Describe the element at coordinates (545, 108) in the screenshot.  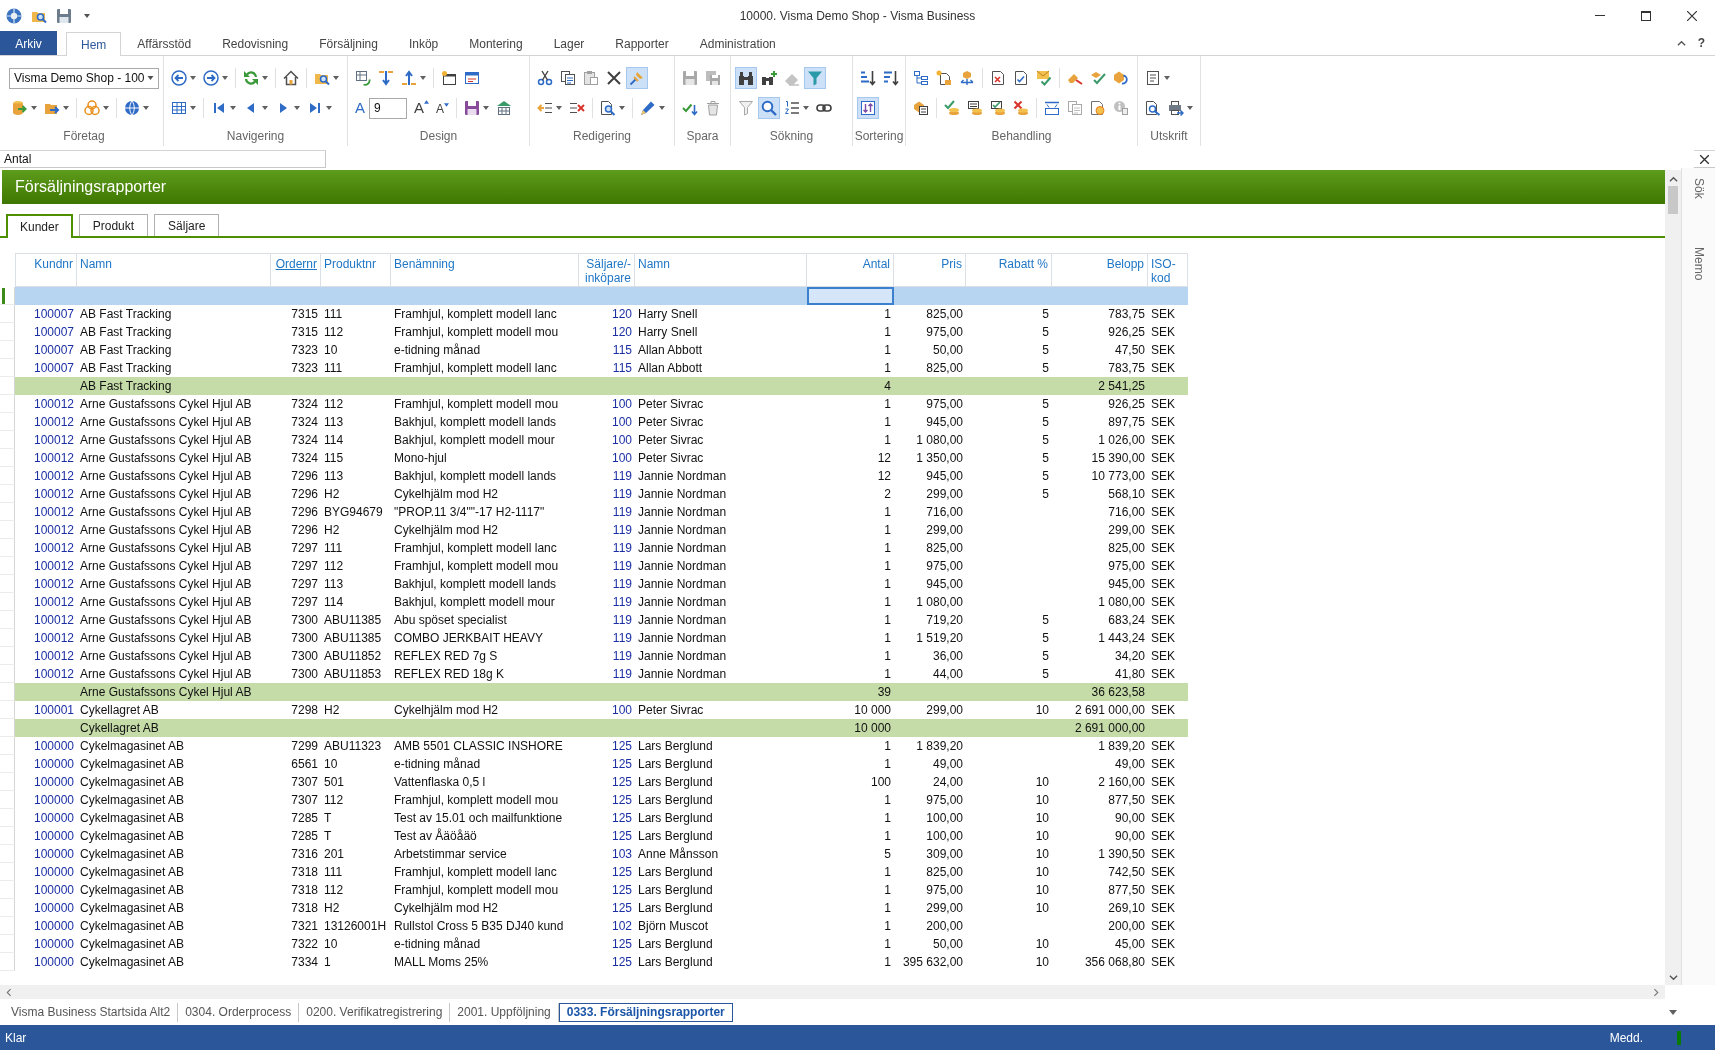
I see `move-left-icon` at that location.